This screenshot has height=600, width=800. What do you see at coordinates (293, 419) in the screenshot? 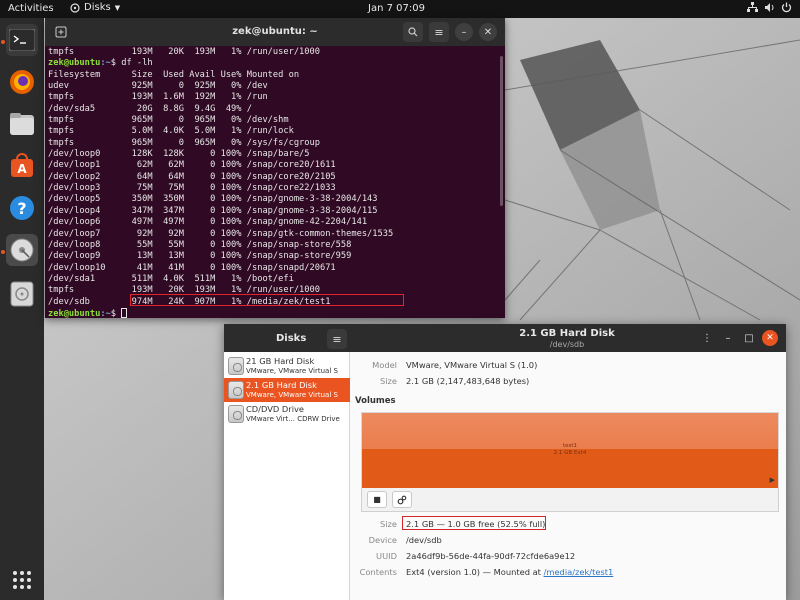
I see `device-model: VMware Virt... CDRW Drive` at bounding box center [293, 419].